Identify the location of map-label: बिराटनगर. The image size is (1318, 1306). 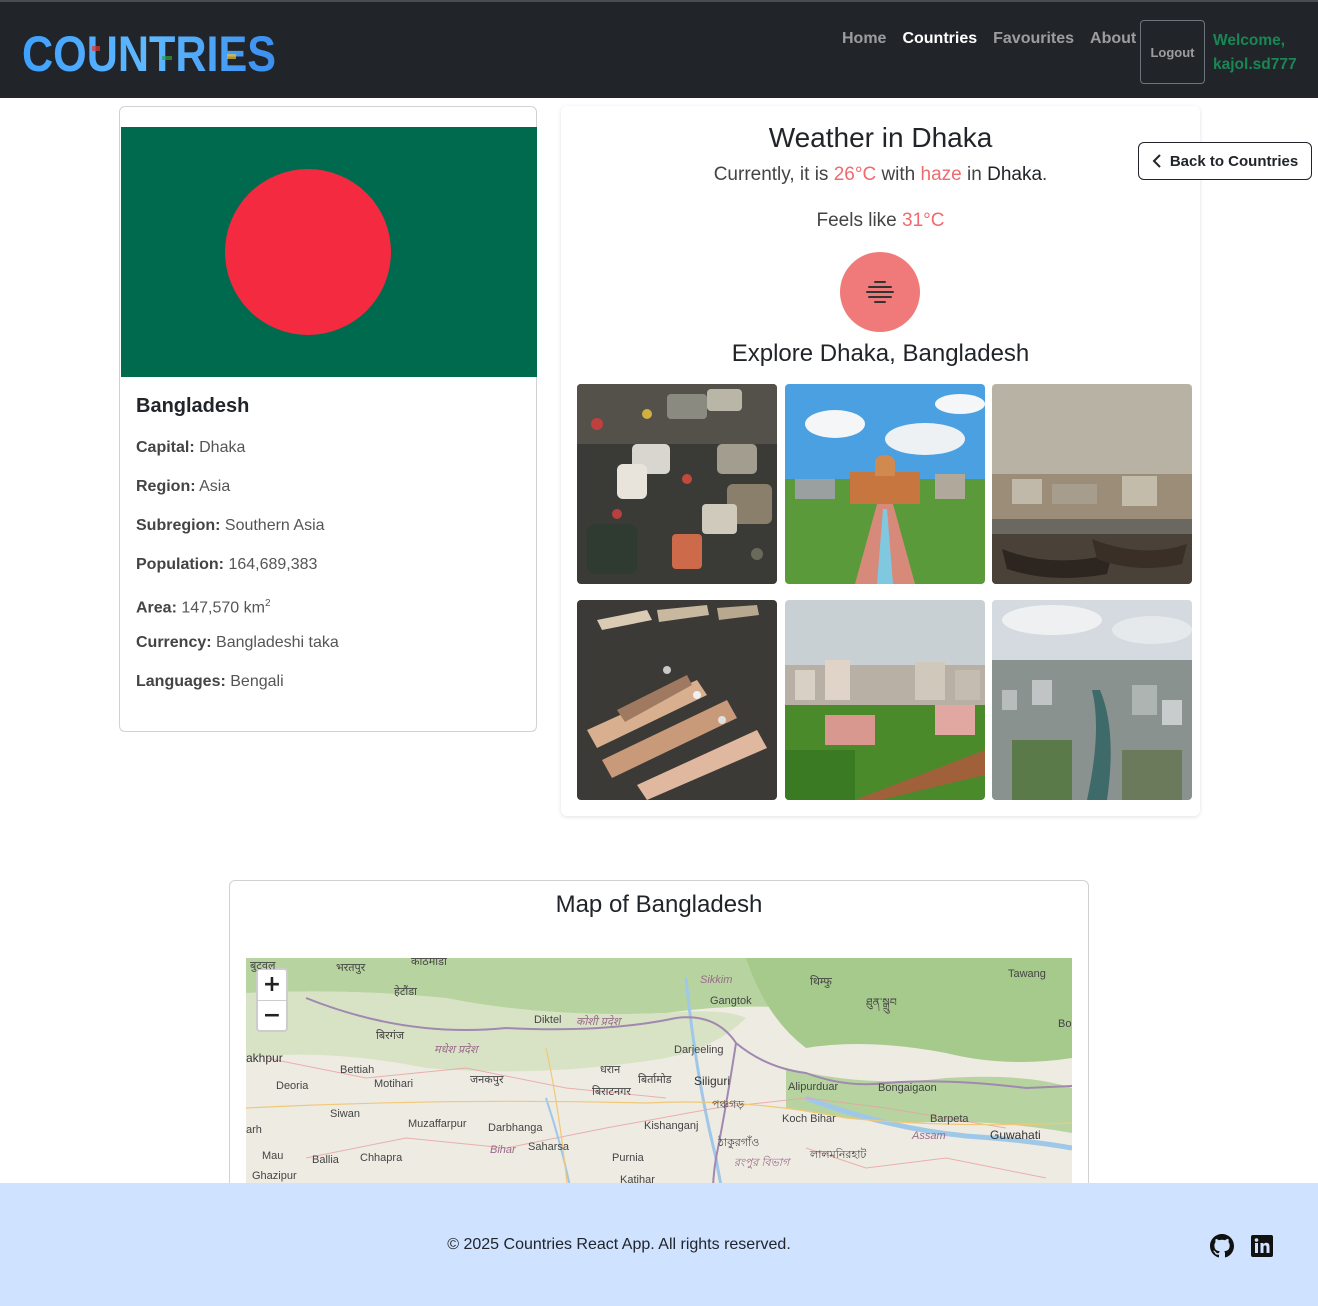
(611, 1092).